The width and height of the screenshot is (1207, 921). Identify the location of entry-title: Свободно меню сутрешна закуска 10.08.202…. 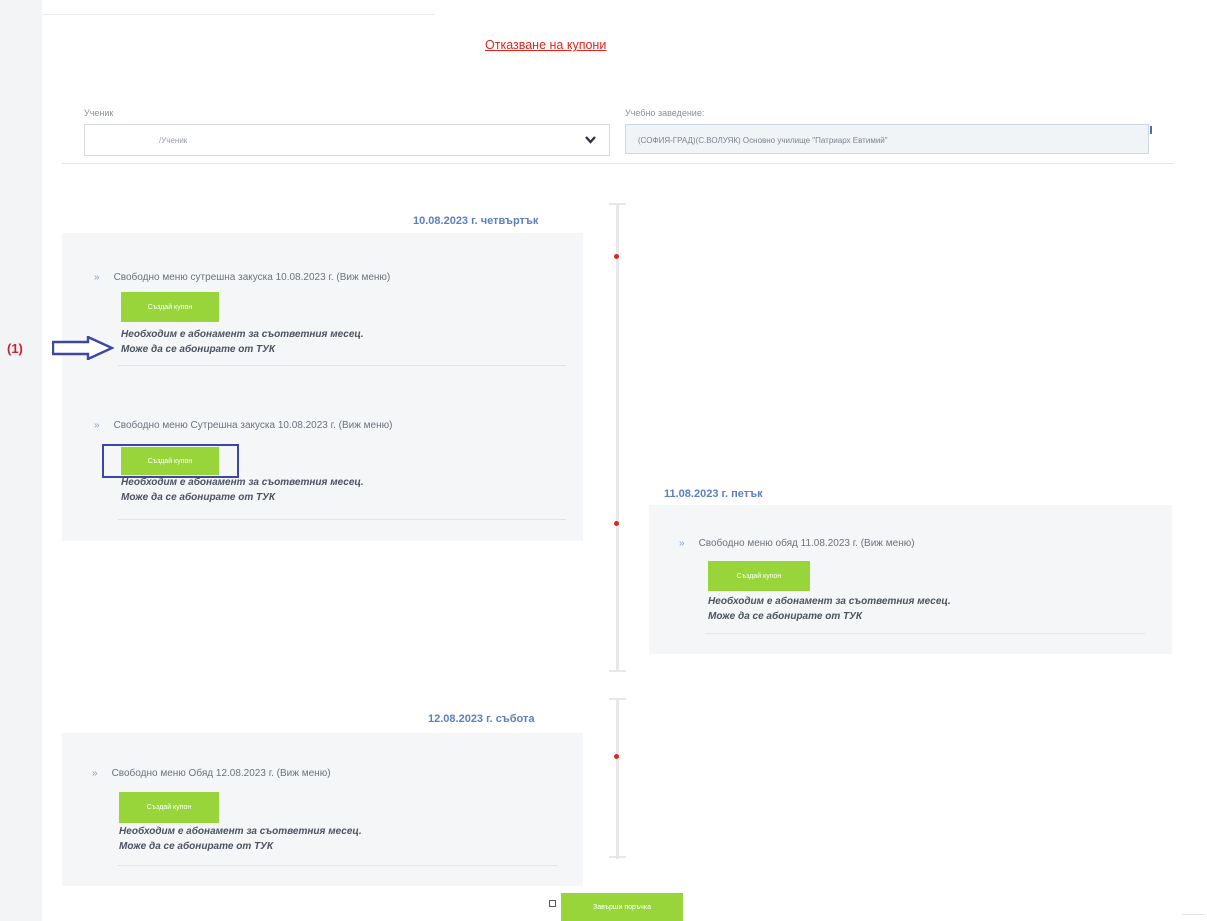
(252, 277).